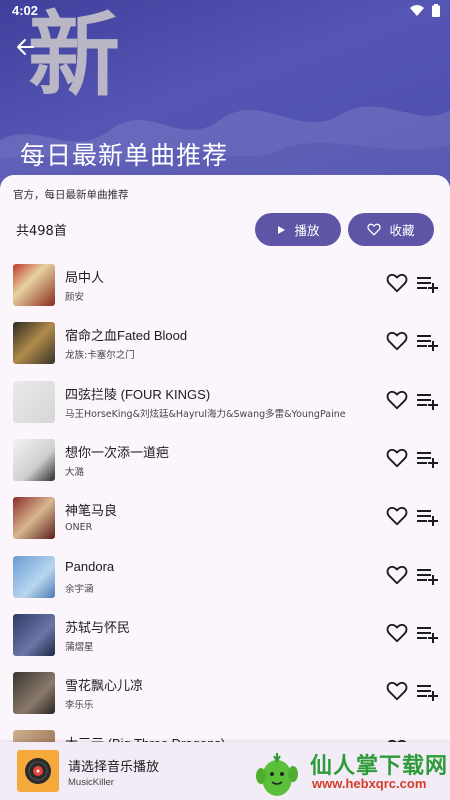 This screenshot has height=800, width=450. I want to click on song-row: Pandora 余宇涵, so click(225, 578).